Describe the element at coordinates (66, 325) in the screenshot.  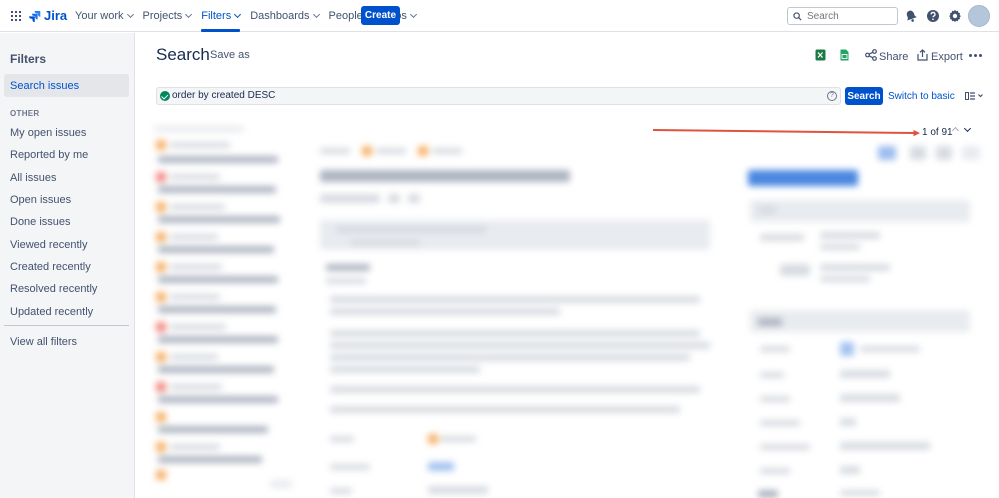
I see `sidebar-divider` at that location.